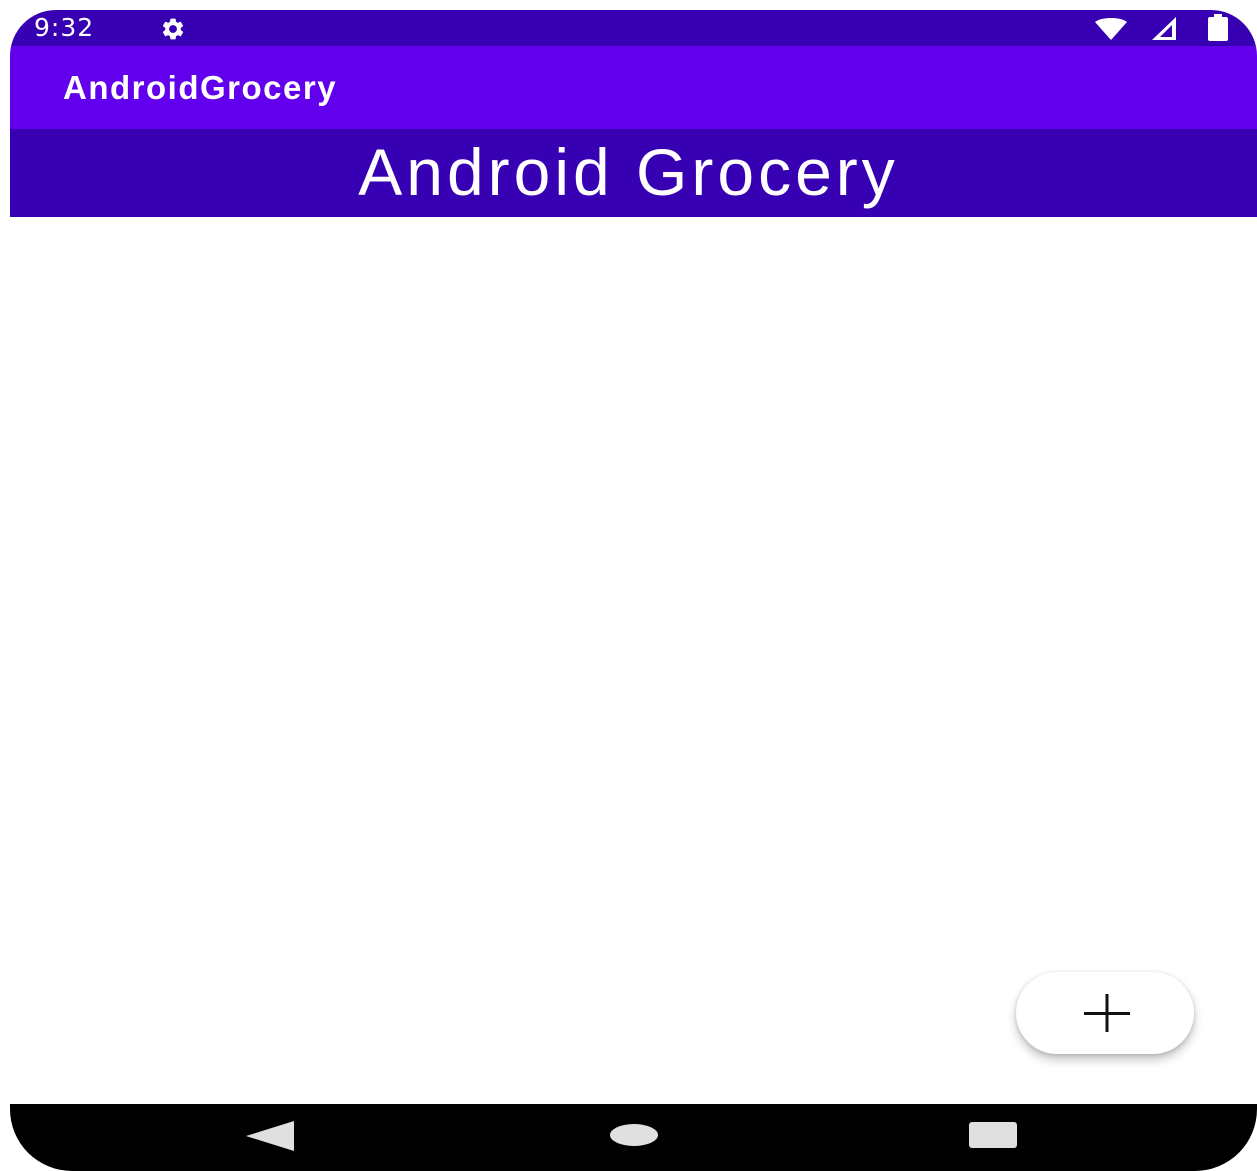  I want to click on header-banner: Android Grocery, so click(633, 173).